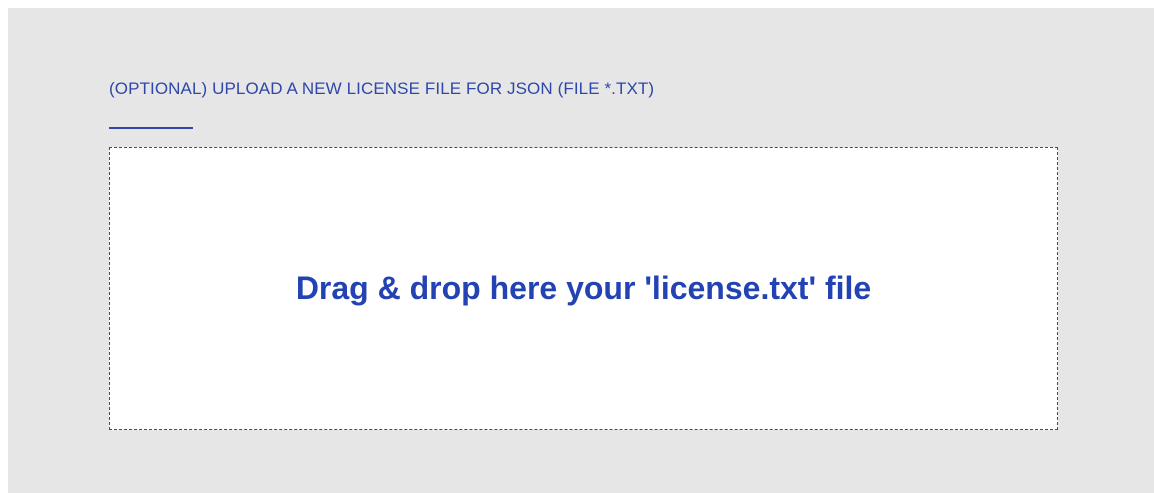  I want to click on dropzone-instruction-text: Drag & drop here your 'license.txt' file, so click(583, 288).